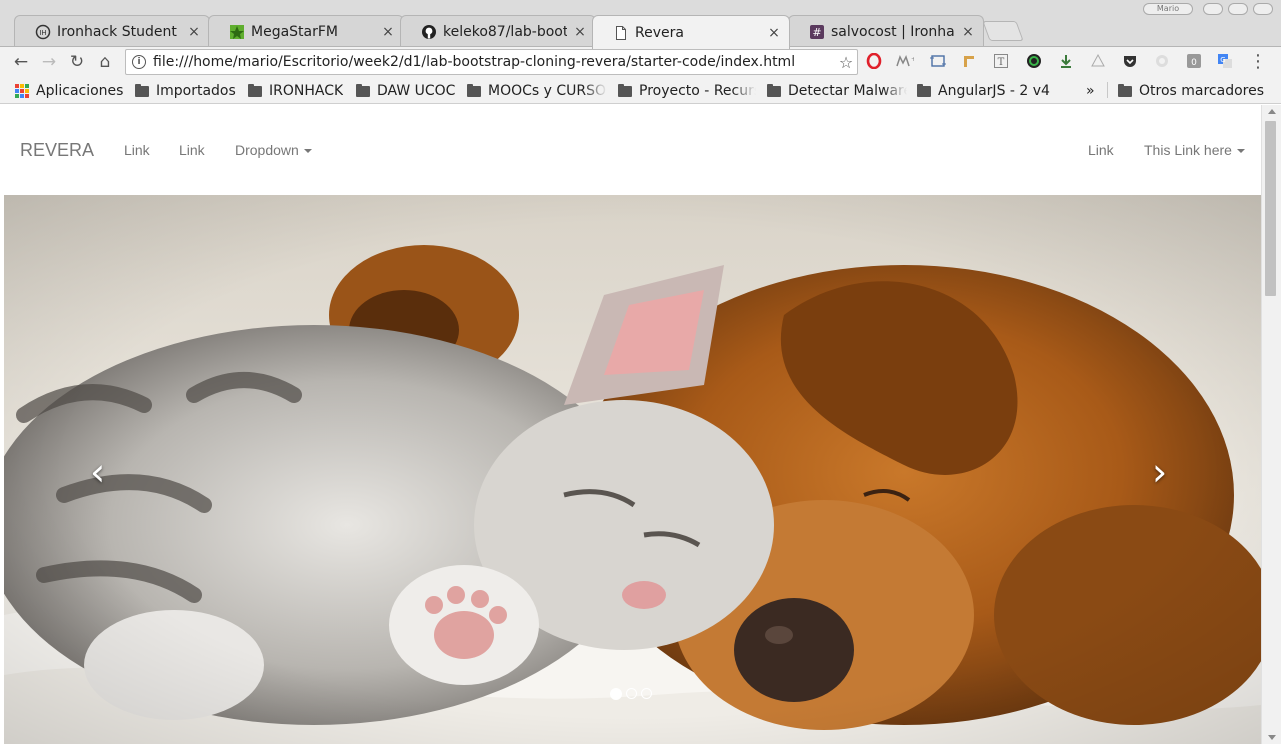  Describe the element at coordinates (1238, 9) in the screenshot. I see `maximize-button` at that location.